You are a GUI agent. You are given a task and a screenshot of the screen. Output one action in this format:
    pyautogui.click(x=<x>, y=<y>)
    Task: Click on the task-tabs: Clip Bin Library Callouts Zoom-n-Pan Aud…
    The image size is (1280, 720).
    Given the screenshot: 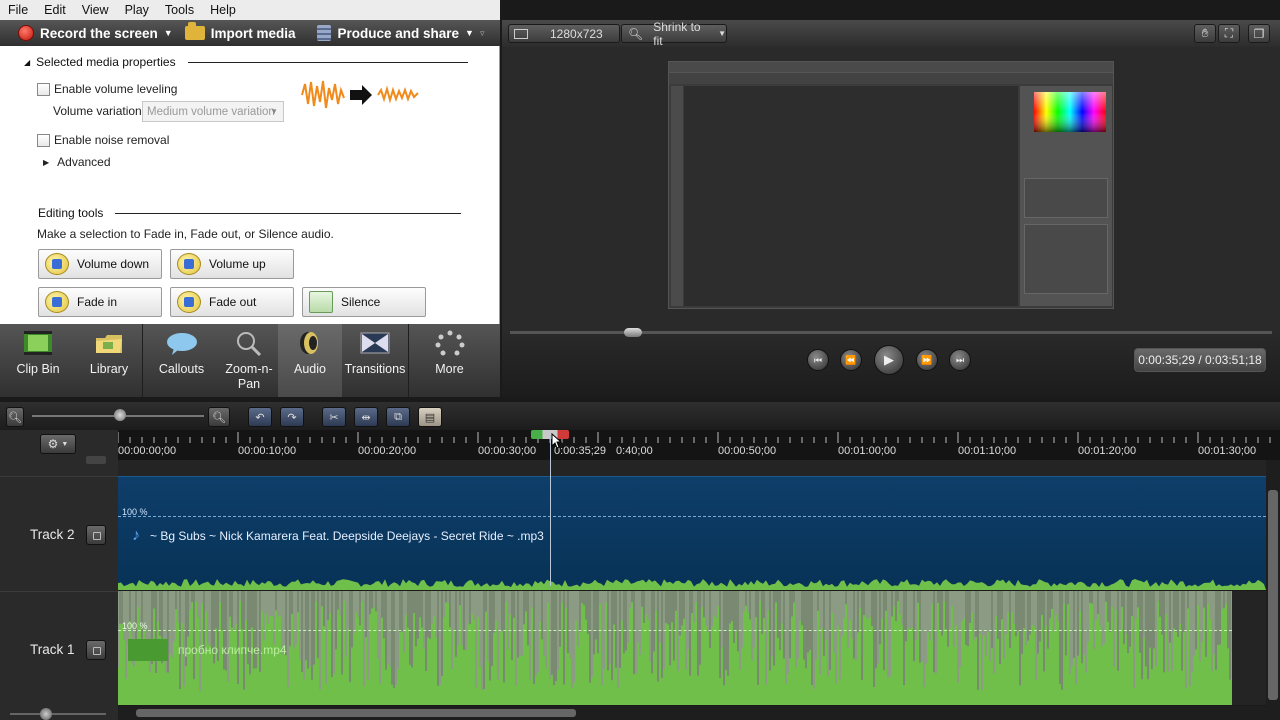 What is the action you would take?
    pyautogui.click(x=250, y=360)
    